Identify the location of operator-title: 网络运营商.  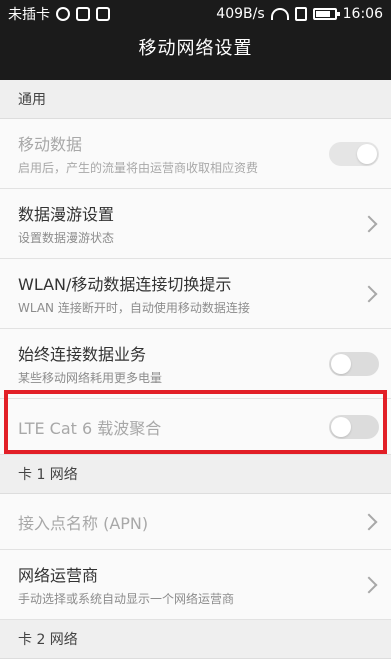
(58, 575).